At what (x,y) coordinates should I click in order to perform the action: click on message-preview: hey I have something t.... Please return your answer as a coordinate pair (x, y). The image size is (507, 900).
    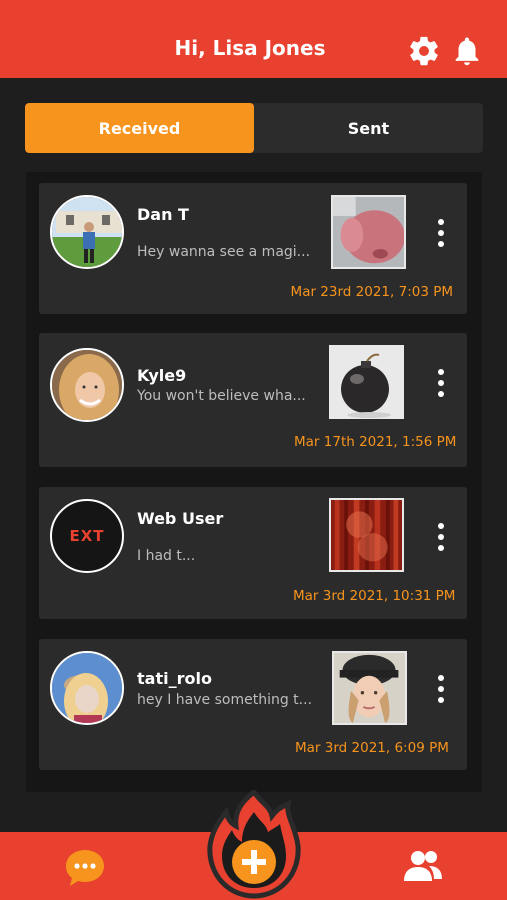
    Looking at the image, I should click on (225, 700).